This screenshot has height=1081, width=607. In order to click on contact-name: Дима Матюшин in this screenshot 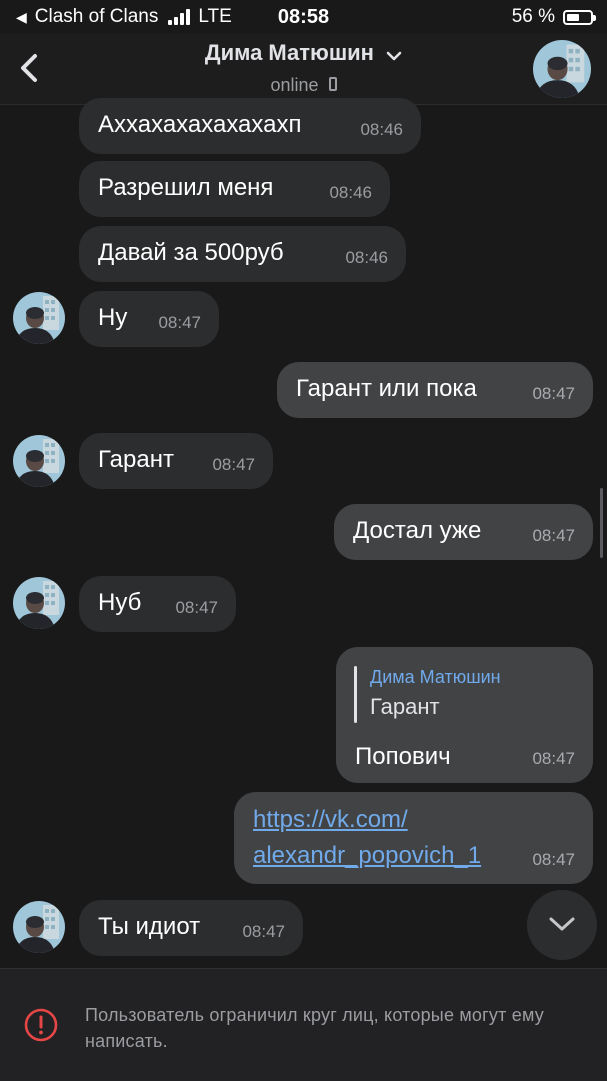, I will do `click(289, 52)`.